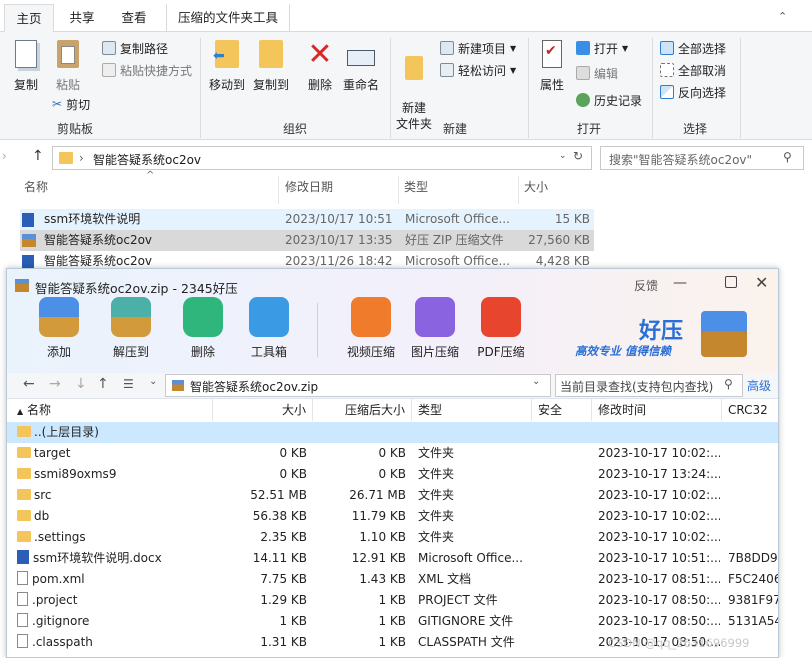  What do you see at coordinates (447, 70) in the screenshot?
I see `easy-access-icon` at bounding box center [447, 70].